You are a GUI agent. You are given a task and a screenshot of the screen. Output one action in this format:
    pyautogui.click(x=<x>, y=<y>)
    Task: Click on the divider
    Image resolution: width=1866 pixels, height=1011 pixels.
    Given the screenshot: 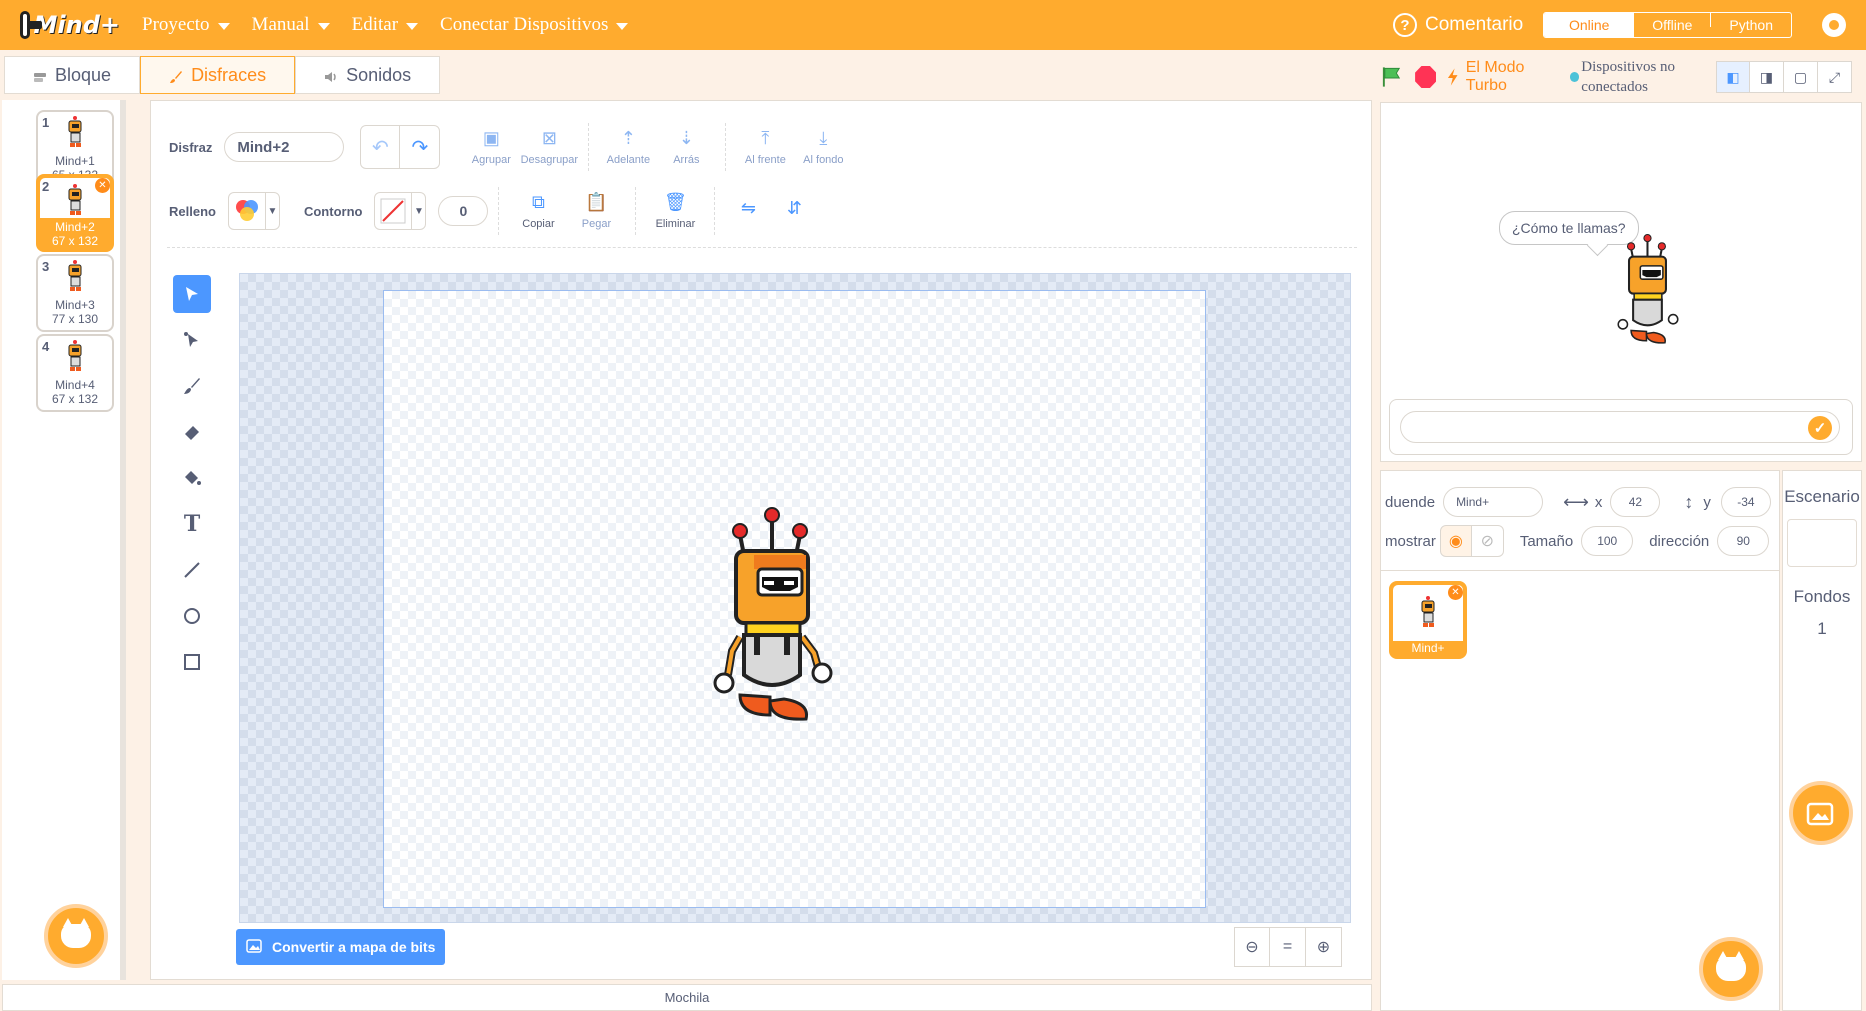 What is the action you would take?
    pyautogui.click(x=762, y=247)
    